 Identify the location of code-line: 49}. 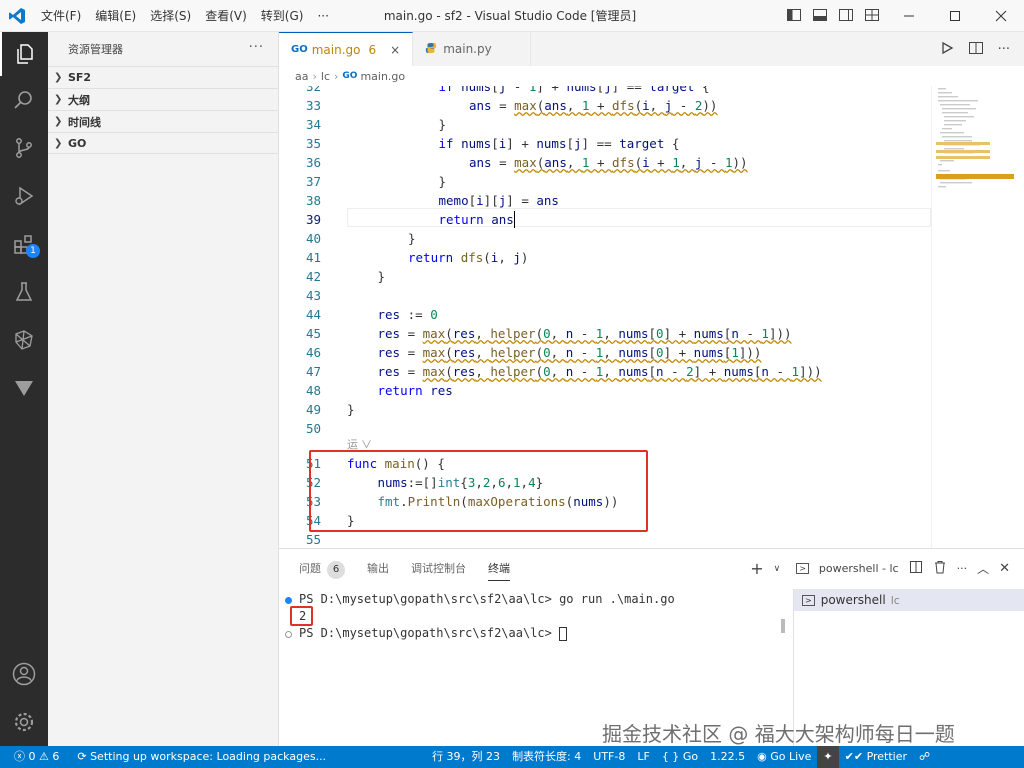
(605, 409).